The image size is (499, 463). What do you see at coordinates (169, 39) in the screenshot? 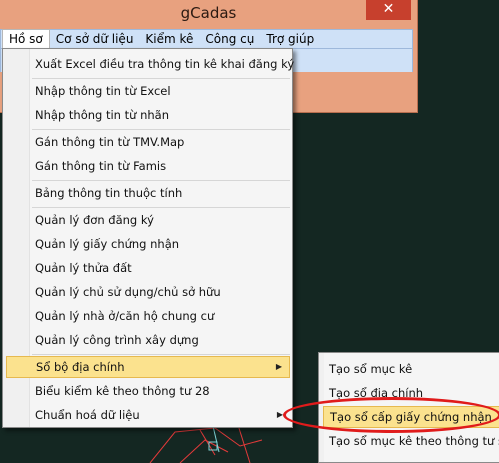
I see `menu-kiem-ke: Kiểm kê` at bounding box center [169, 39].